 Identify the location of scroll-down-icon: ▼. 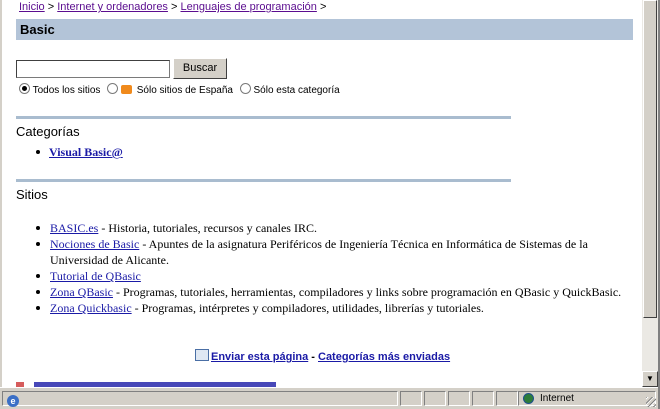
(650, 379).